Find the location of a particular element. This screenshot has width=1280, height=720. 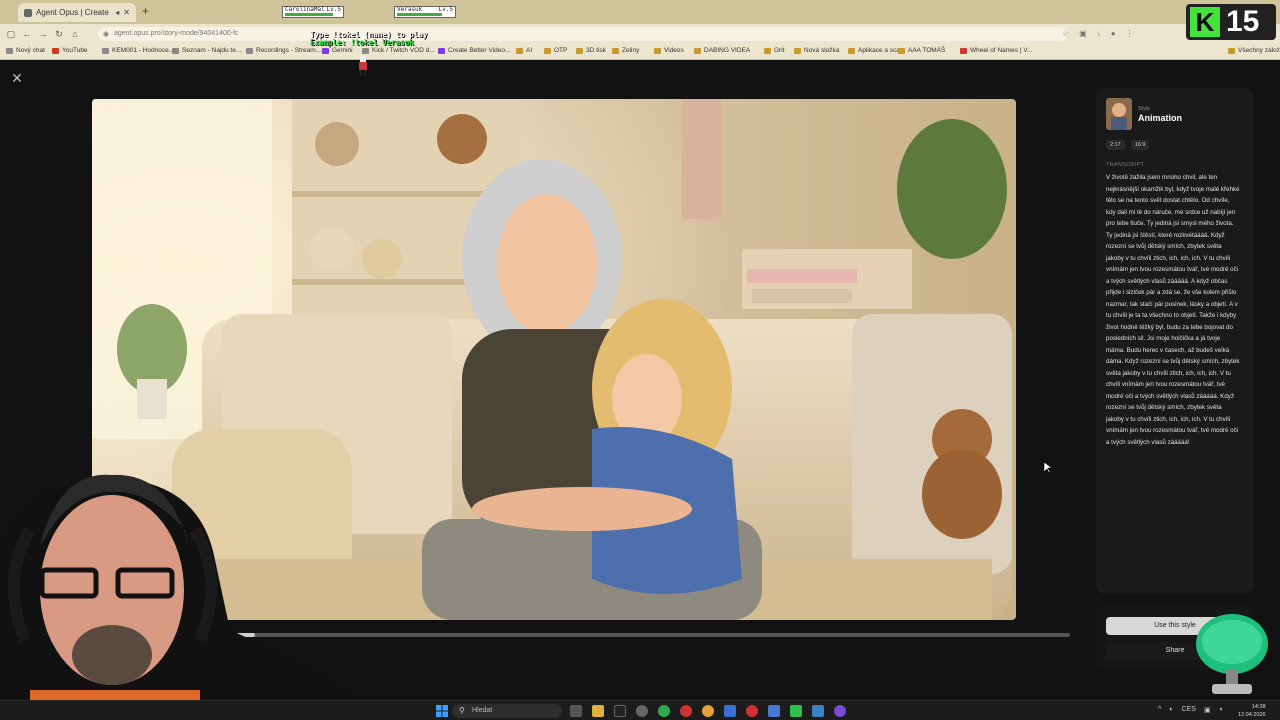

bookmark-item: Nový chat is located at coordinates (25, 50).